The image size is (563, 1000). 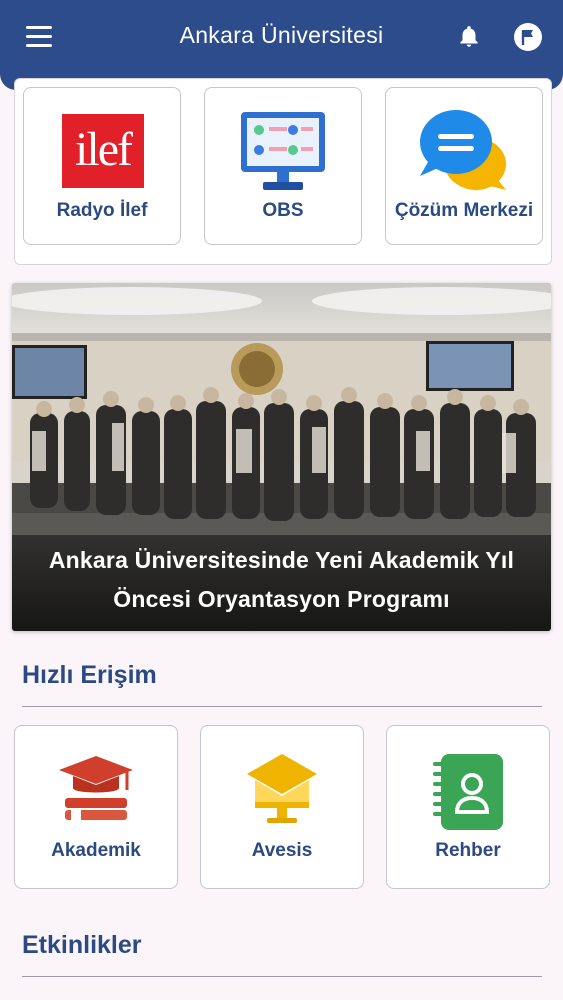 I want to click on ilef-logo-icon: ilef, so click(x=103, y=151).